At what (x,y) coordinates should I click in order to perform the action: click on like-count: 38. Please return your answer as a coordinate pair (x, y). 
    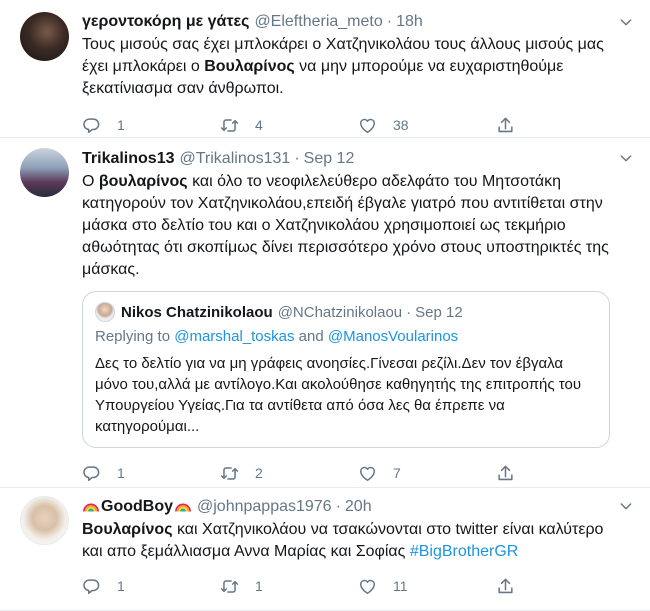
    Looking at the image, I should click on (401, 125).